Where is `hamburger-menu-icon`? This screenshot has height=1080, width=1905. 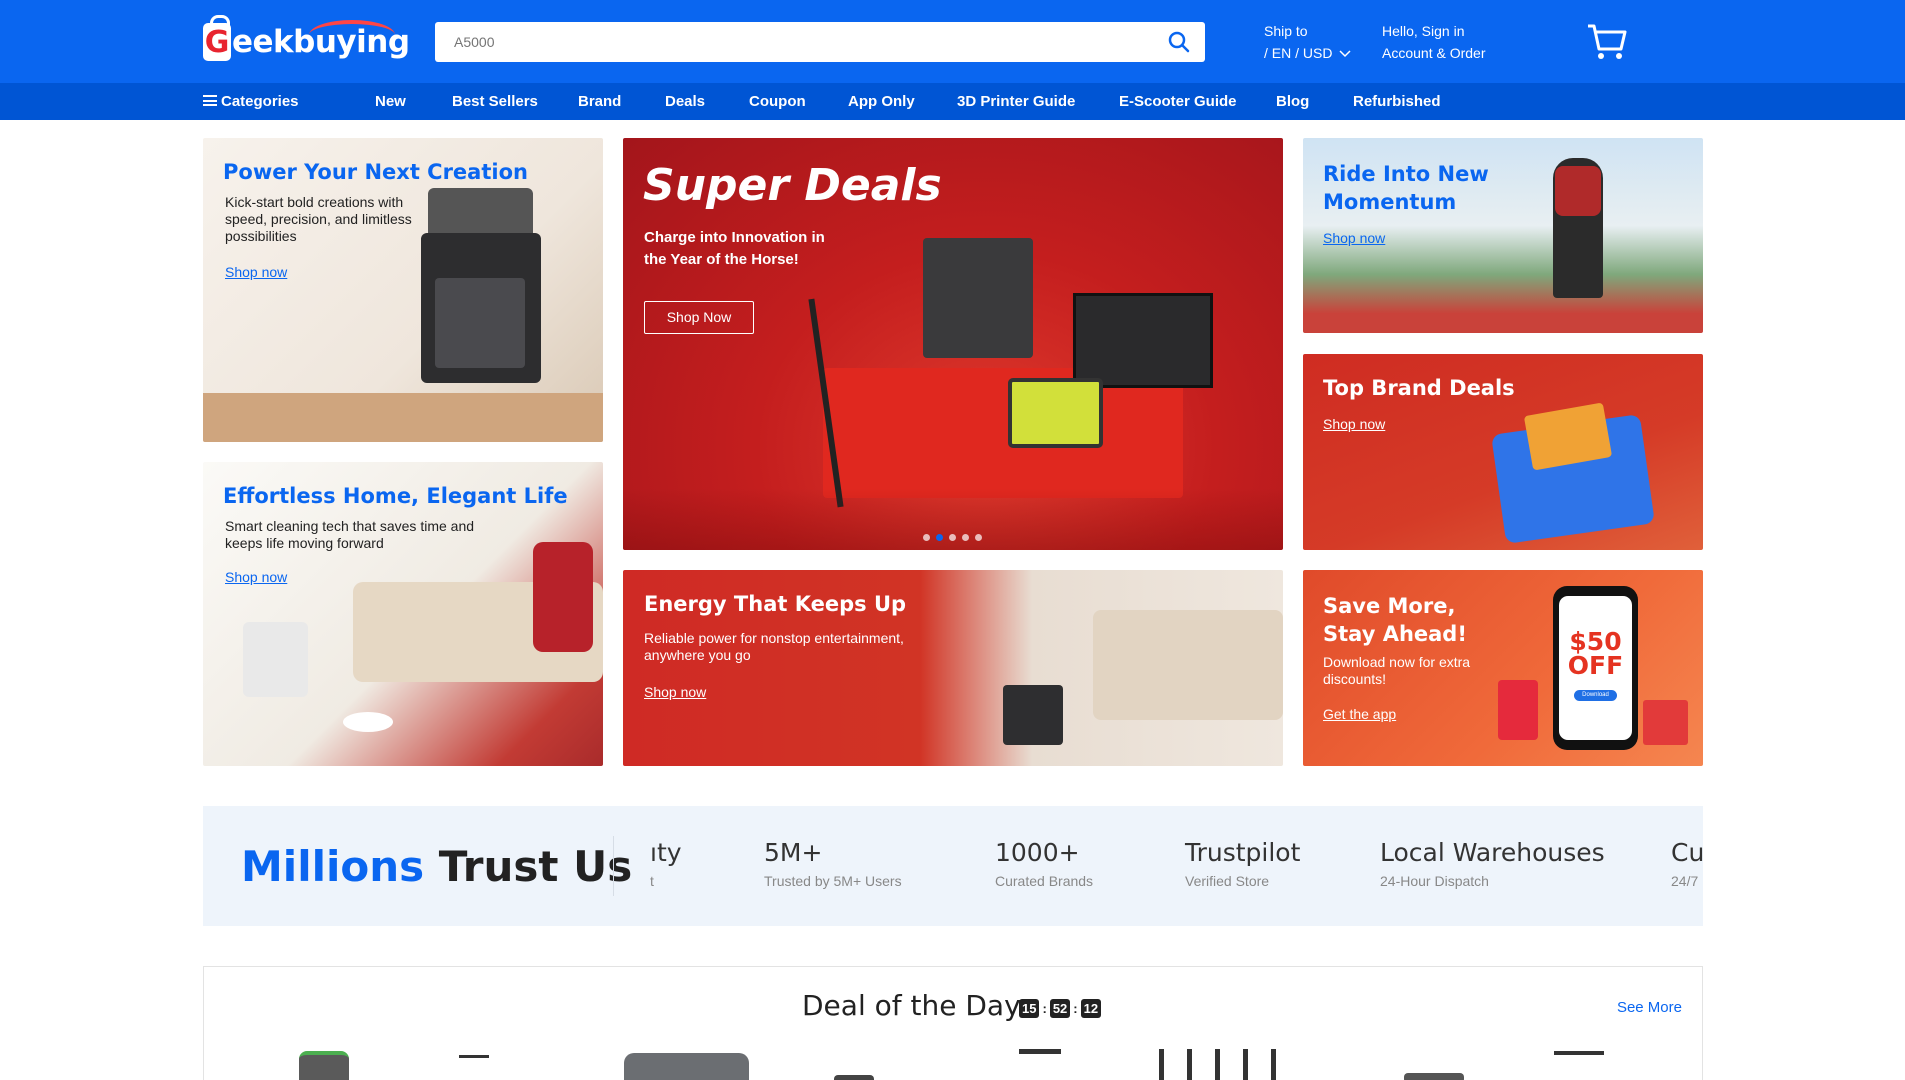 hamburger-menu-icon is located at coordinates (210, 101).